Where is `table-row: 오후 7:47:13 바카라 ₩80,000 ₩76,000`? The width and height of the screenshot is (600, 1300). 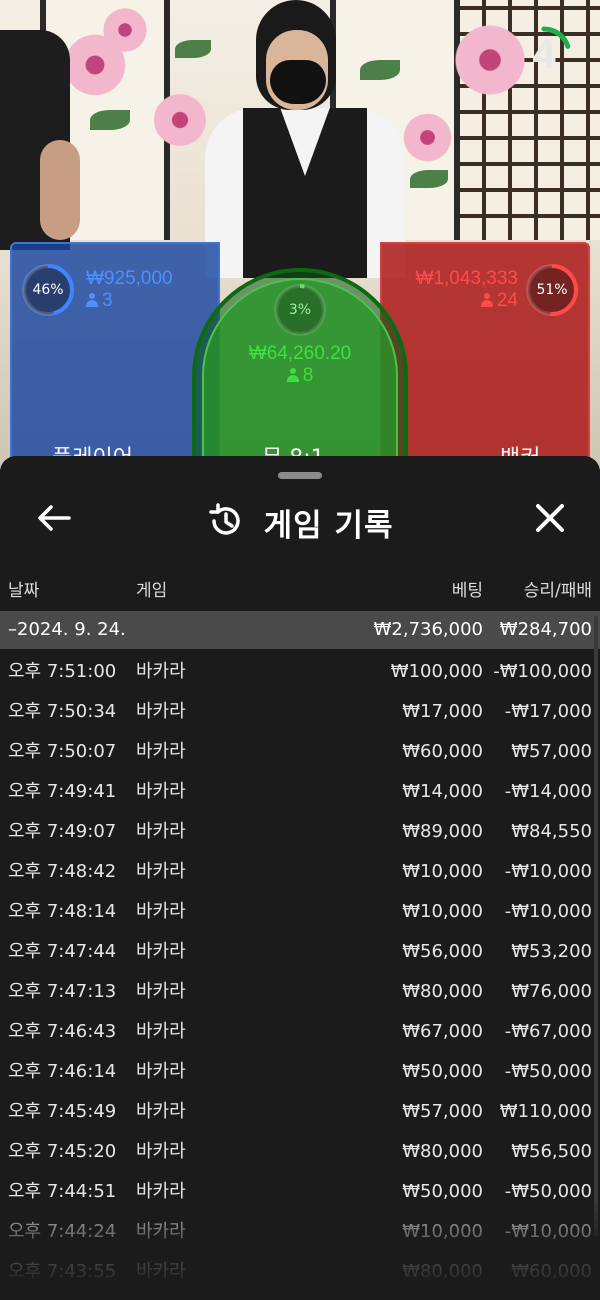 table-row: 오후 7:47:13 바카라 ₩80,000 ₩76,000 is located at coordinates (300, 992).